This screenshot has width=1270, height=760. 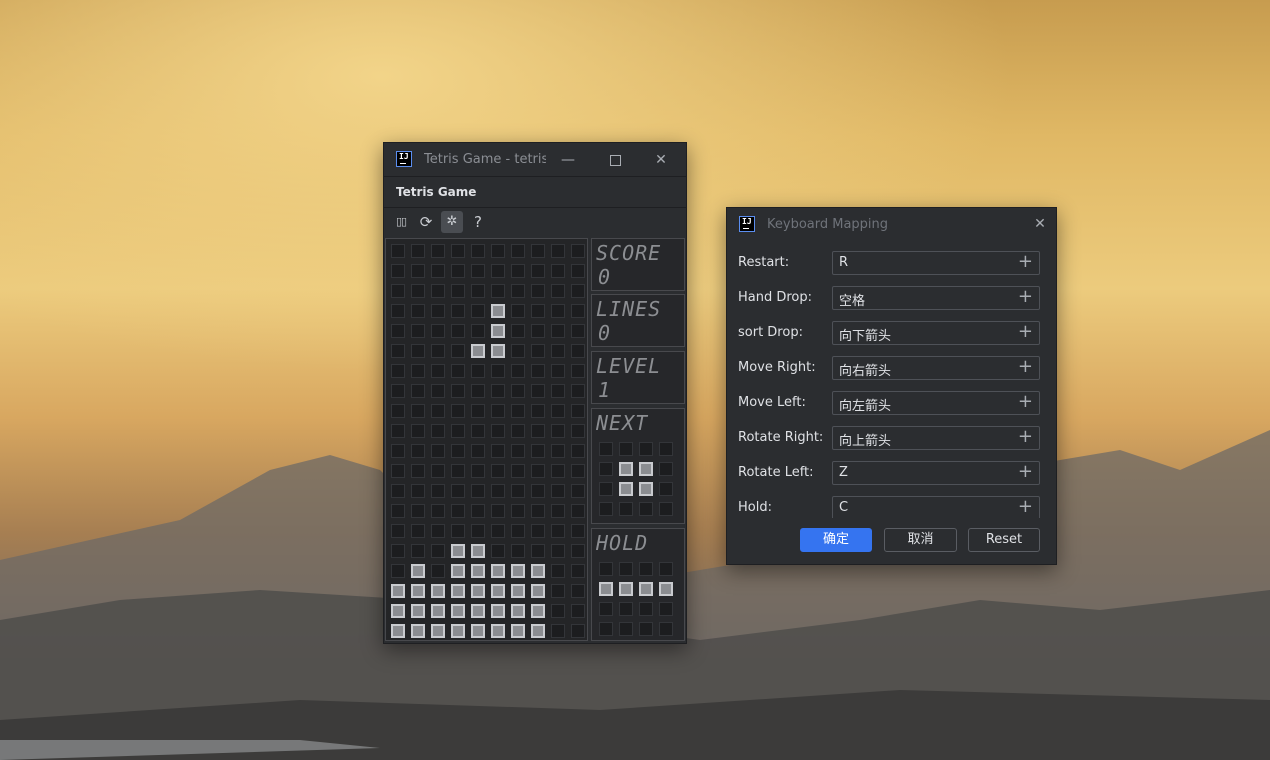 What do you see at coordinates (828, 224) in the screenshot?
I see `dialog-title: Keyboard Mapping` at bounding box center [828, 224].